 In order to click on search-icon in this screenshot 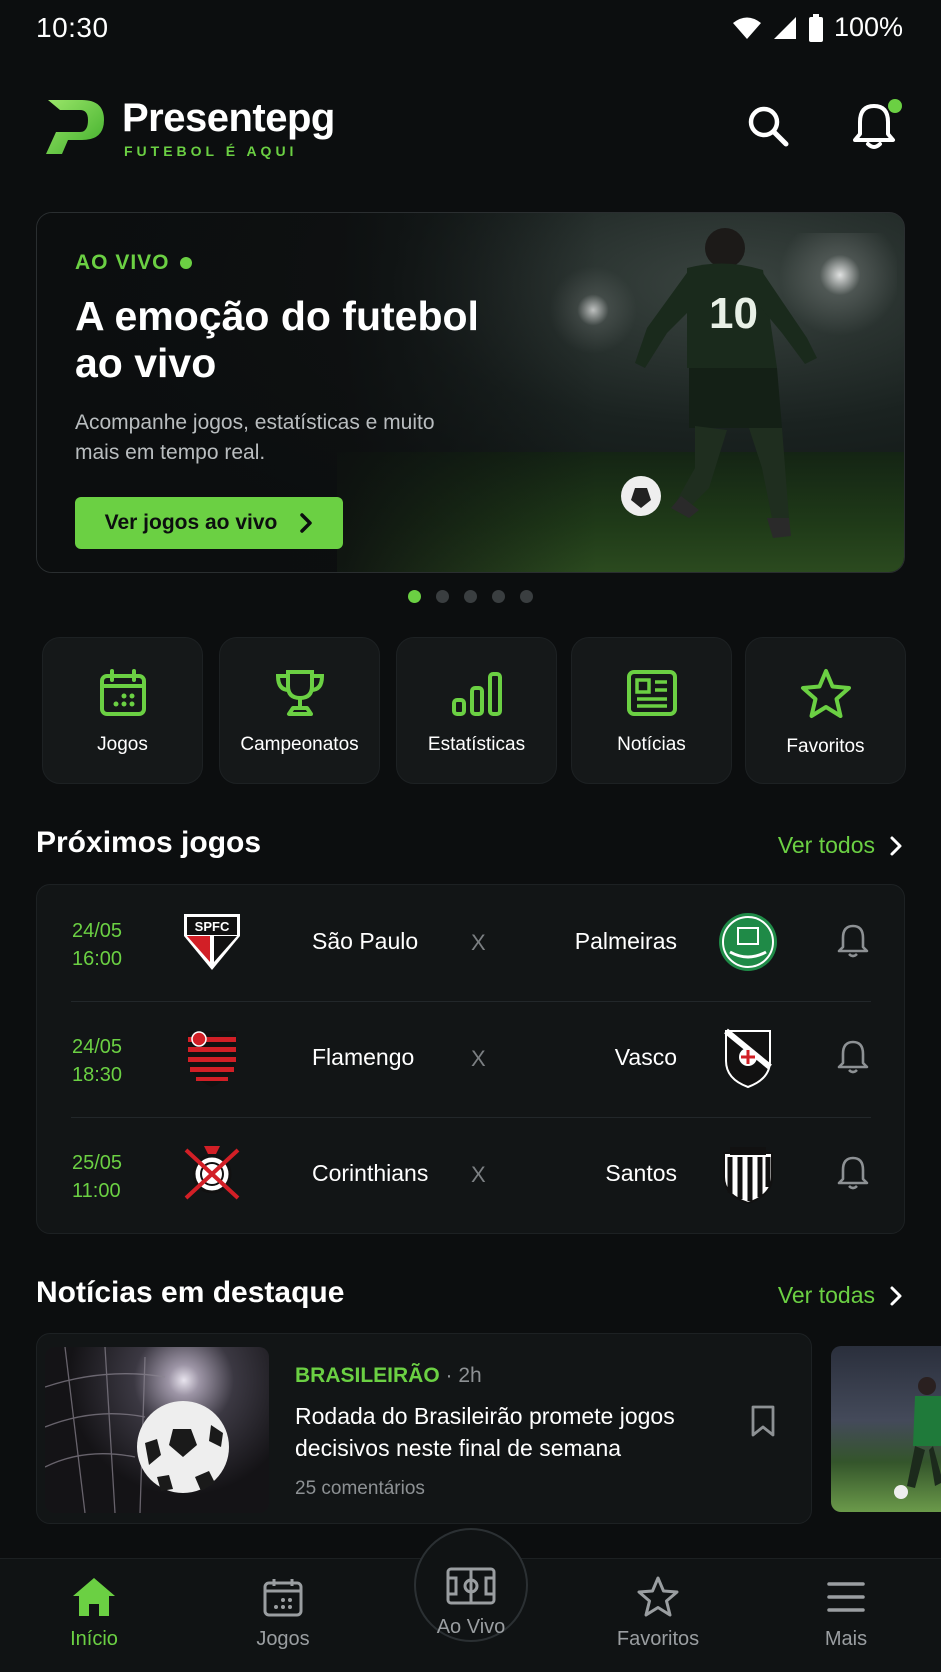, I will do `click(768, 126)`.